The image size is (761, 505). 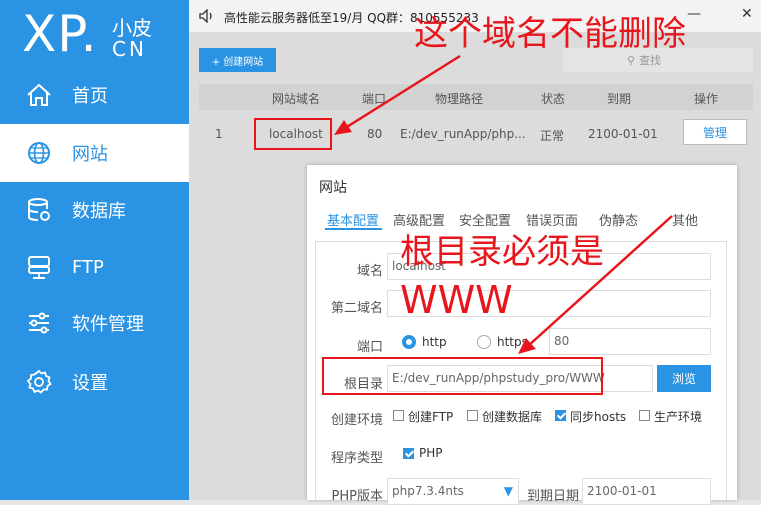 I want to click on logo: XP. 小皮 CN, so click(x=102, y=35).